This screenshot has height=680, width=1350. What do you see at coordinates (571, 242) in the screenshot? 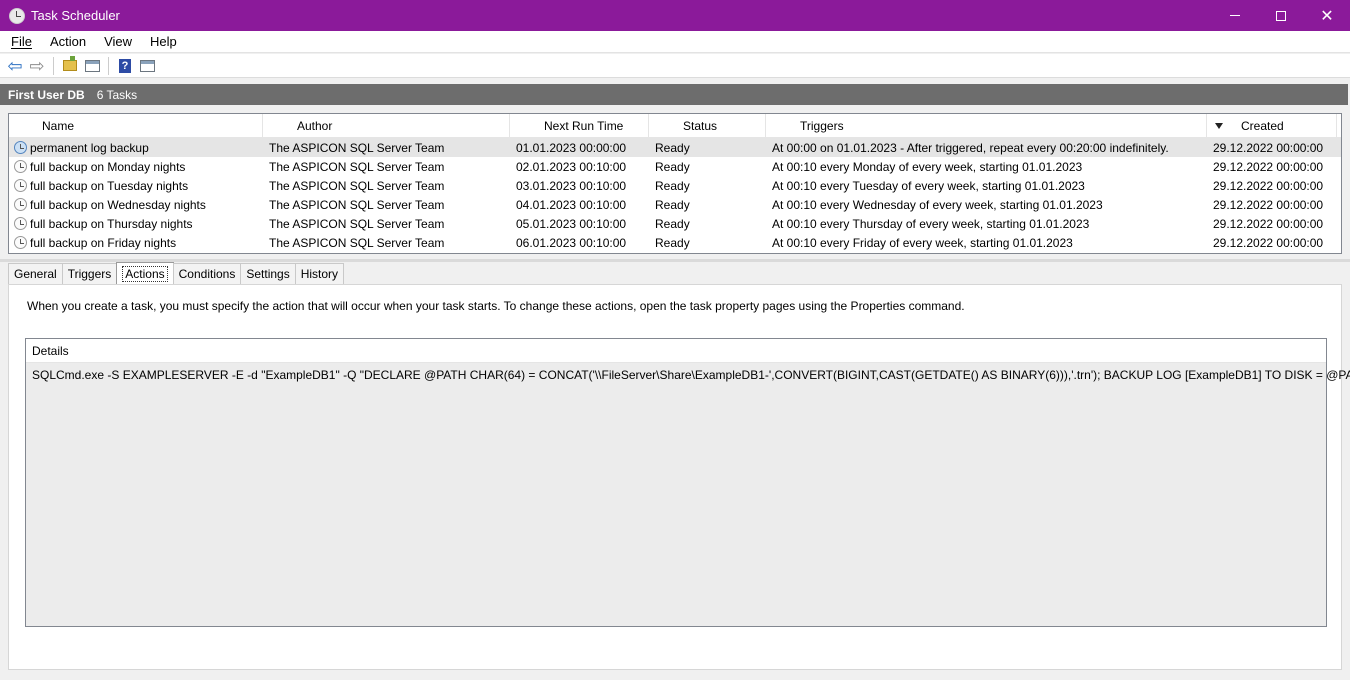
I see `task-next-run-cell: 06.01.2023 00:10:00` at bounding box center [571, 242].